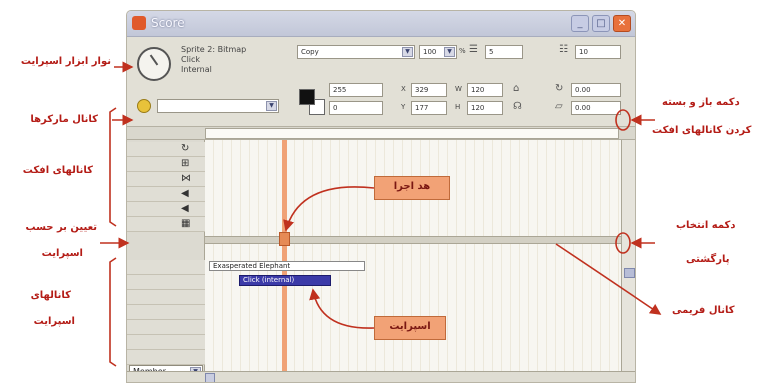 This screenshot has height=383, width=775. Describe the element at coordinates (191, 59) in the screenshot. I see `sprite-member: Click` at that location.